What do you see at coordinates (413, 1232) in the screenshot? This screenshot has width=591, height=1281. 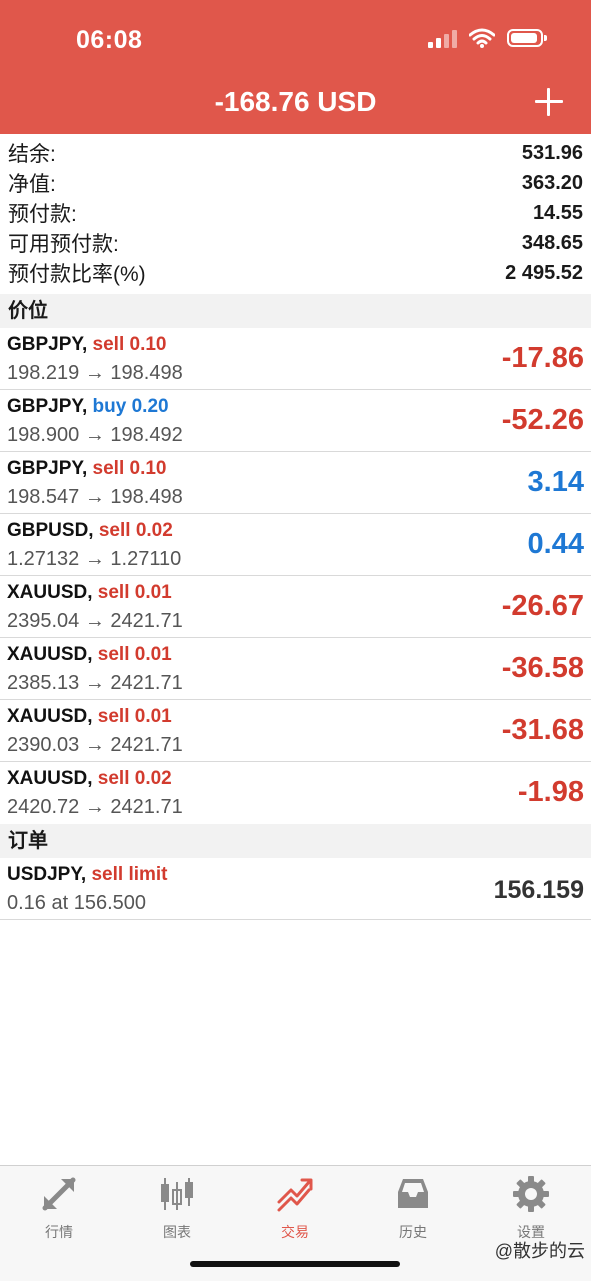 I see `tab-label: 历史` at bounding box center [413, 1232].